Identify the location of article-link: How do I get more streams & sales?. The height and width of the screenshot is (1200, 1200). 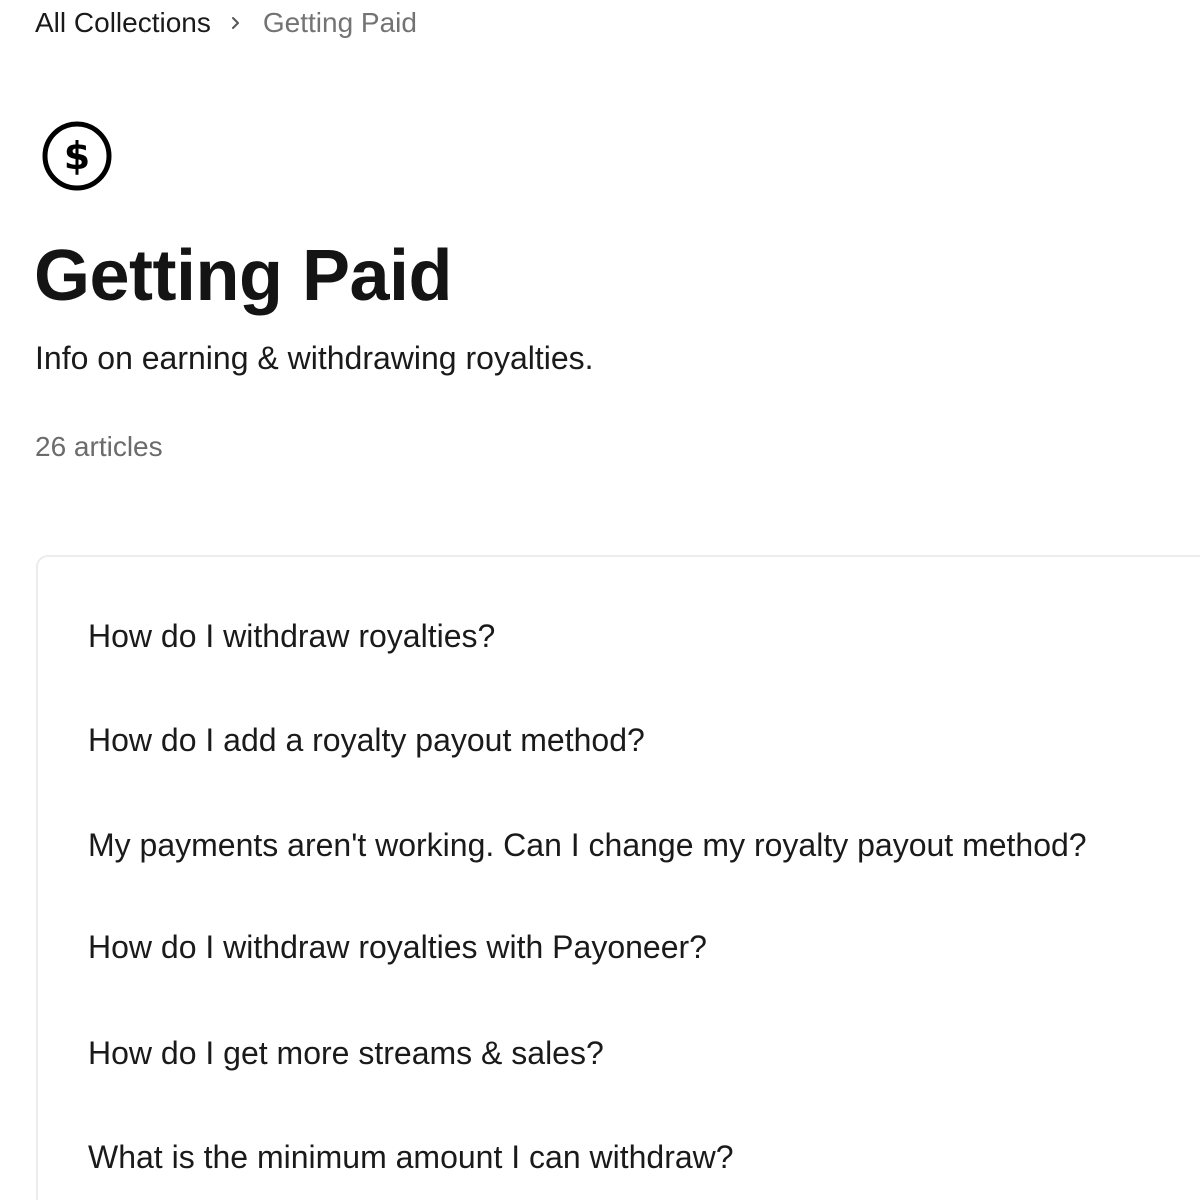
(346, 1053).